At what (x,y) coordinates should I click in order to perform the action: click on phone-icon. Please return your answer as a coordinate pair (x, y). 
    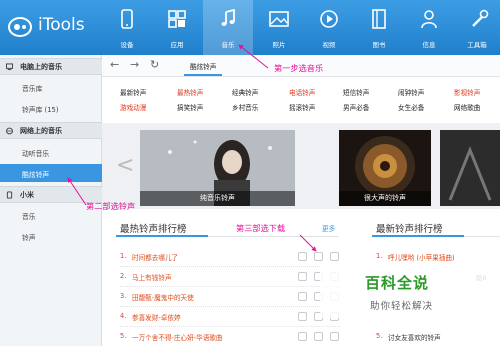
    Looking at the image, I should click on (9, 195).